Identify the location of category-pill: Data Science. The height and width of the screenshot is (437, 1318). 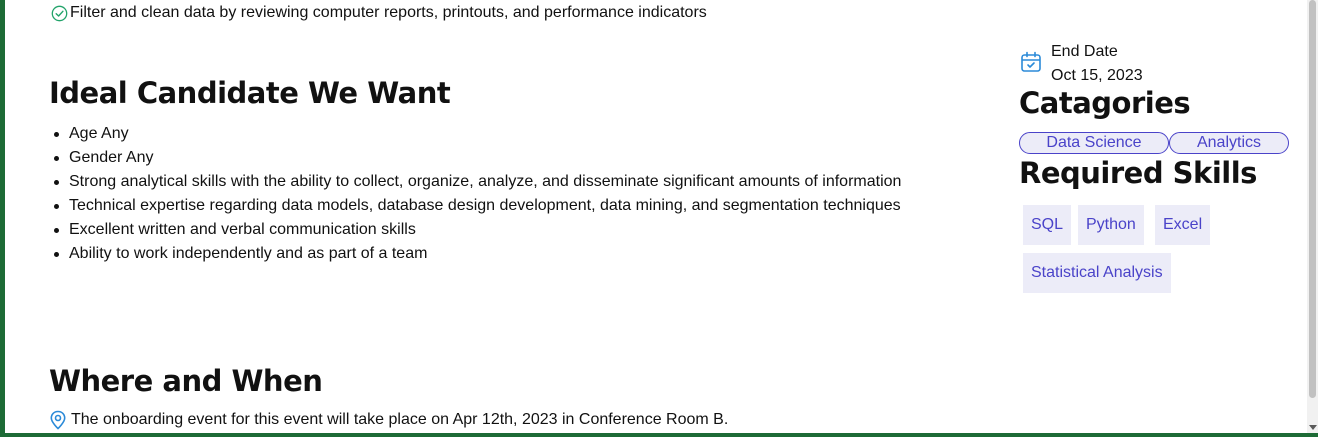
(1094, 143).